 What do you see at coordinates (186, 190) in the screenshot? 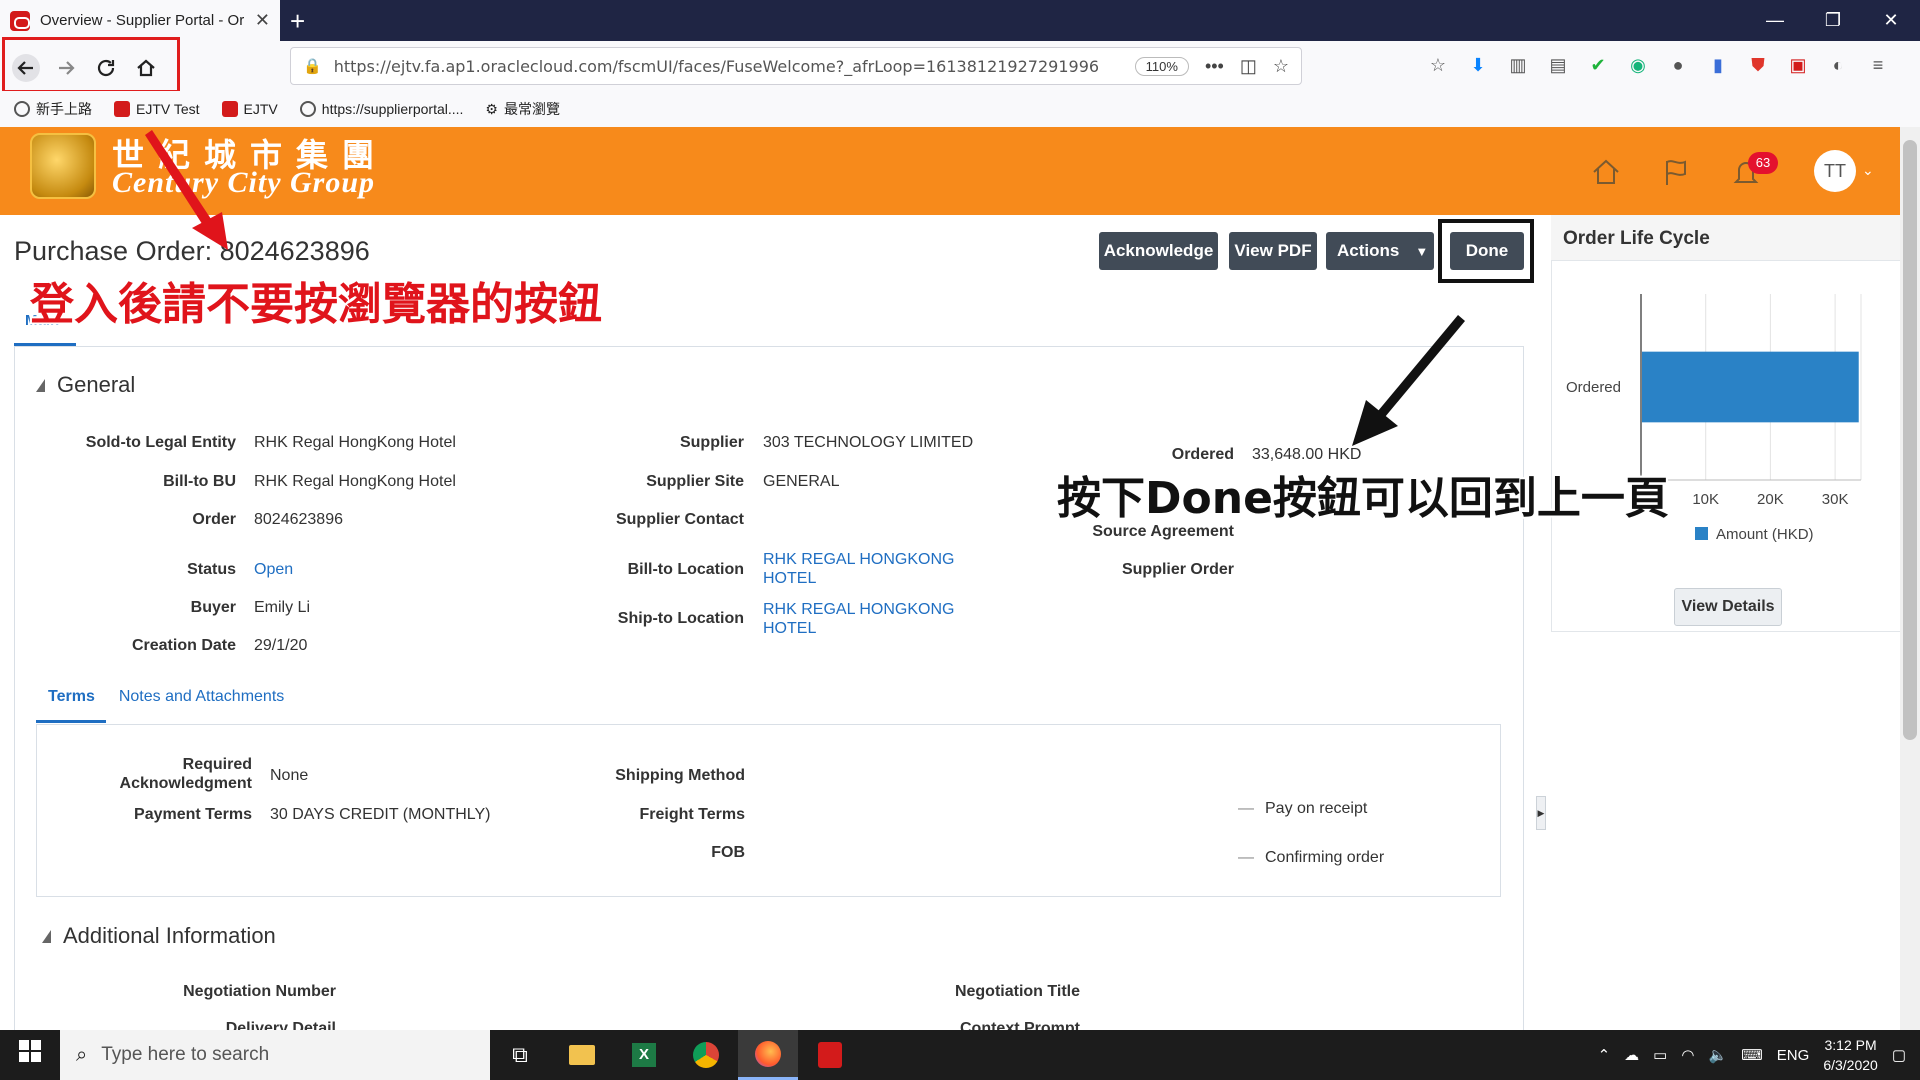
I see `red-arrow` at bounding box center [186, 190].